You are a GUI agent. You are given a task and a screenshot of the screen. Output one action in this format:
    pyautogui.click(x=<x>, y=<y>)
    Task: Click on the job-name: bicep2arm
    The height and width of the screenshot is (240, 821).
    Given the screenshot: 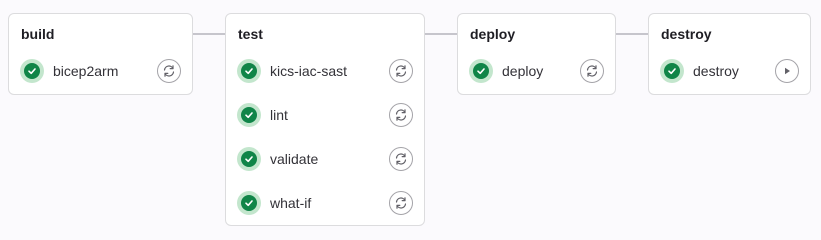 What is the action you would take?
    pyautogui.click(x=86, y=71)
    